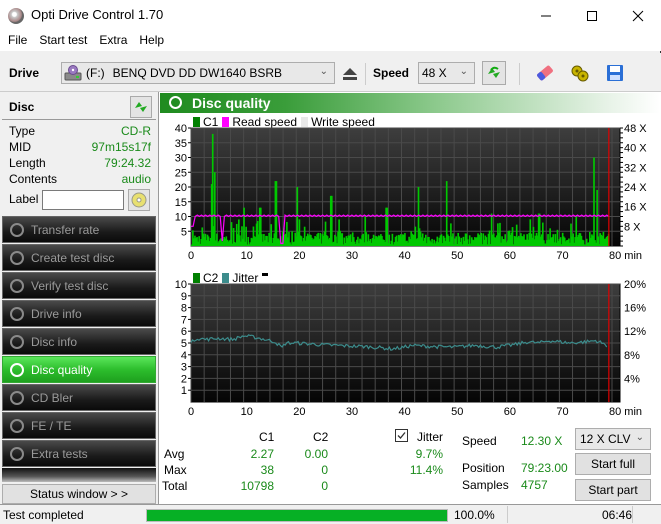 This screenshot has height=524, width=661. What do you see at coordinates (198, 73) in the screenshot?
I see `drive-select: (F:) BENQ DVD DD DW1640 BSRB ⌄` at bounding box center [198, 73].